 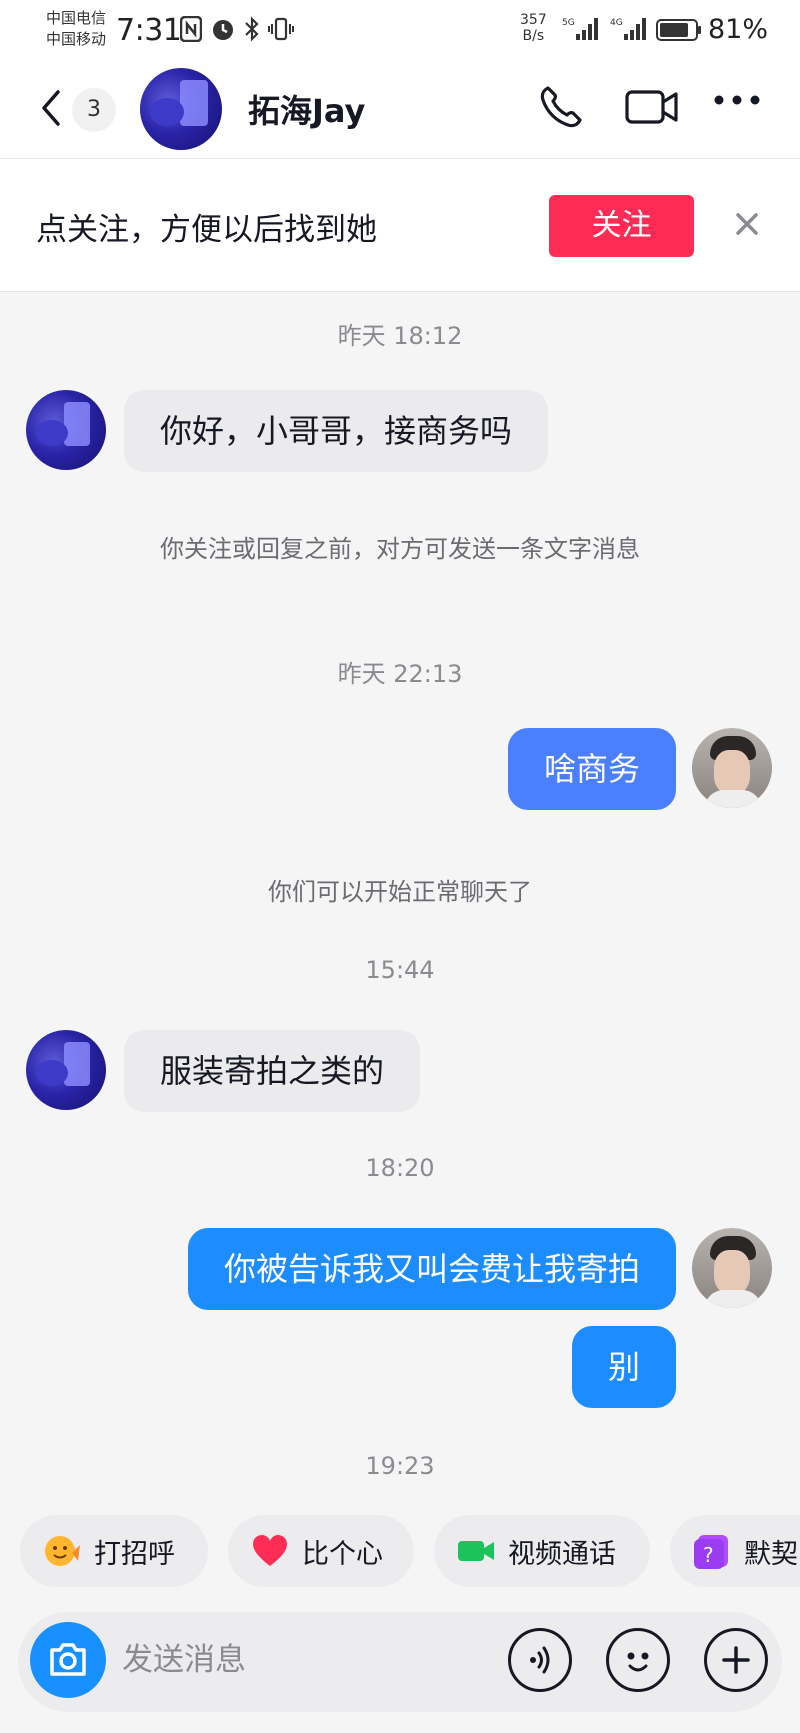 I want to click on sig2-label: 4G, so click(x=616, y=23).